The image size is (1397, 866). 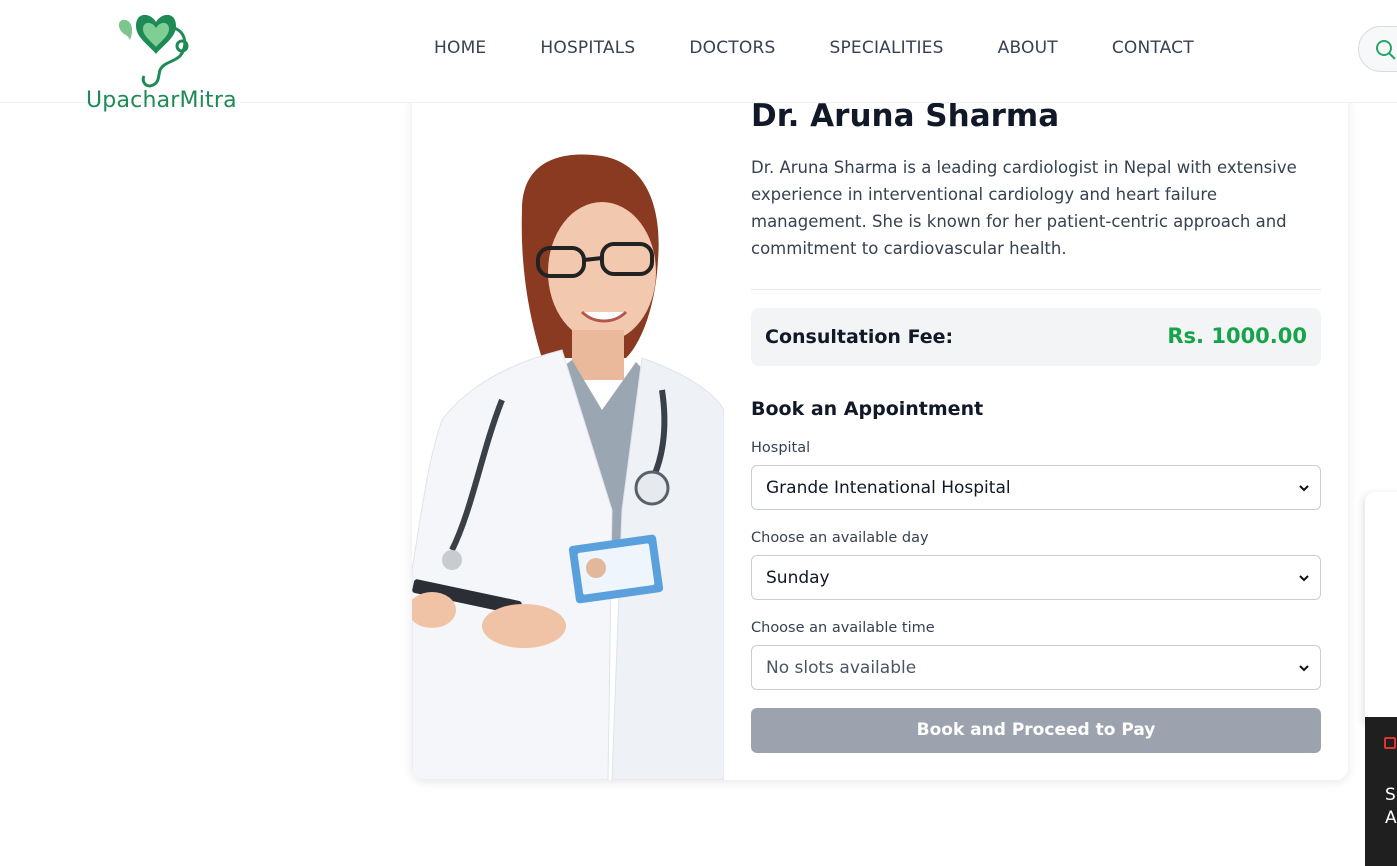 What do you see at coordinates (1036, 487) in the screenshot?
I see `hospital-select: Grande Intenational Hospital` at bounding box center [1036, 487].